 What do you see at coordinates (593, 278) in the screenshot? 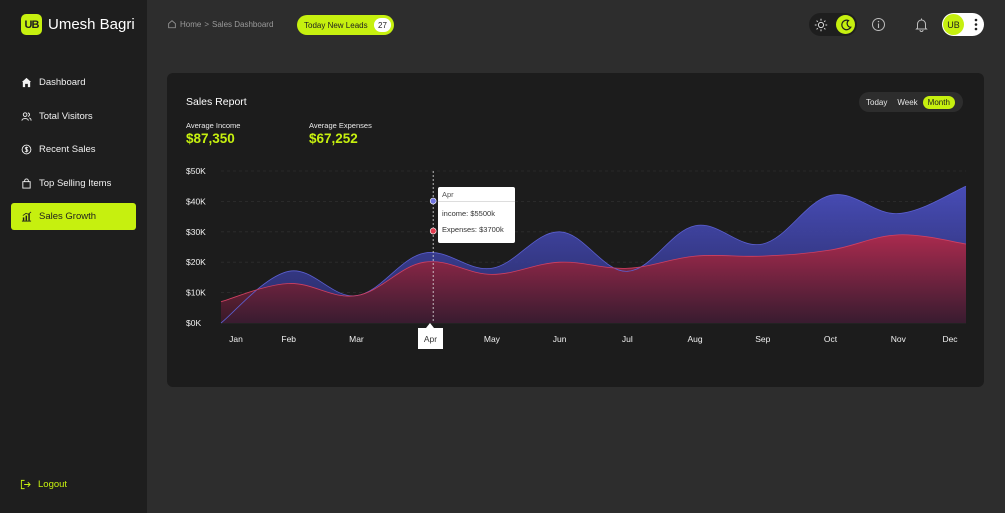
I see `expenses-area` at bounding box center [593, 278].